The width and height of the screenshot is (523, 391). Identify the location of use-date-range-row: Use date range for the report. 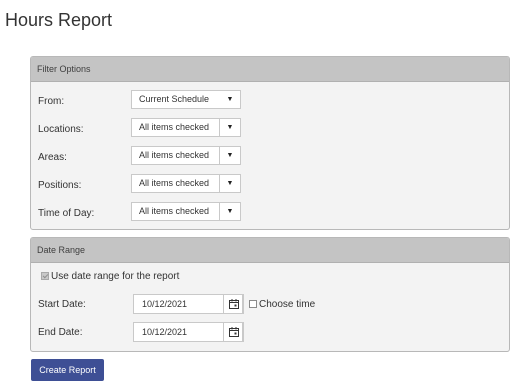
(110, 276).